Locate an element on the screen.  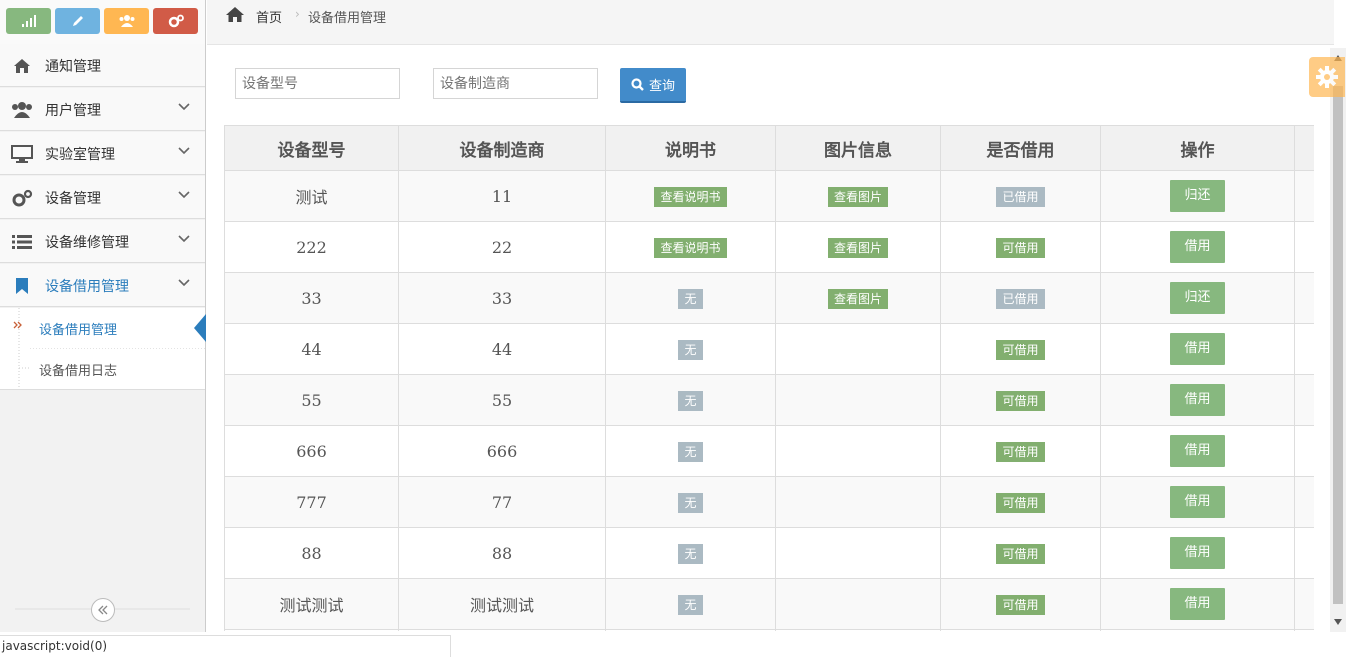
sidebar-subitem-borrow-log: 设备借用日志 is located at coordinates (102, 369).